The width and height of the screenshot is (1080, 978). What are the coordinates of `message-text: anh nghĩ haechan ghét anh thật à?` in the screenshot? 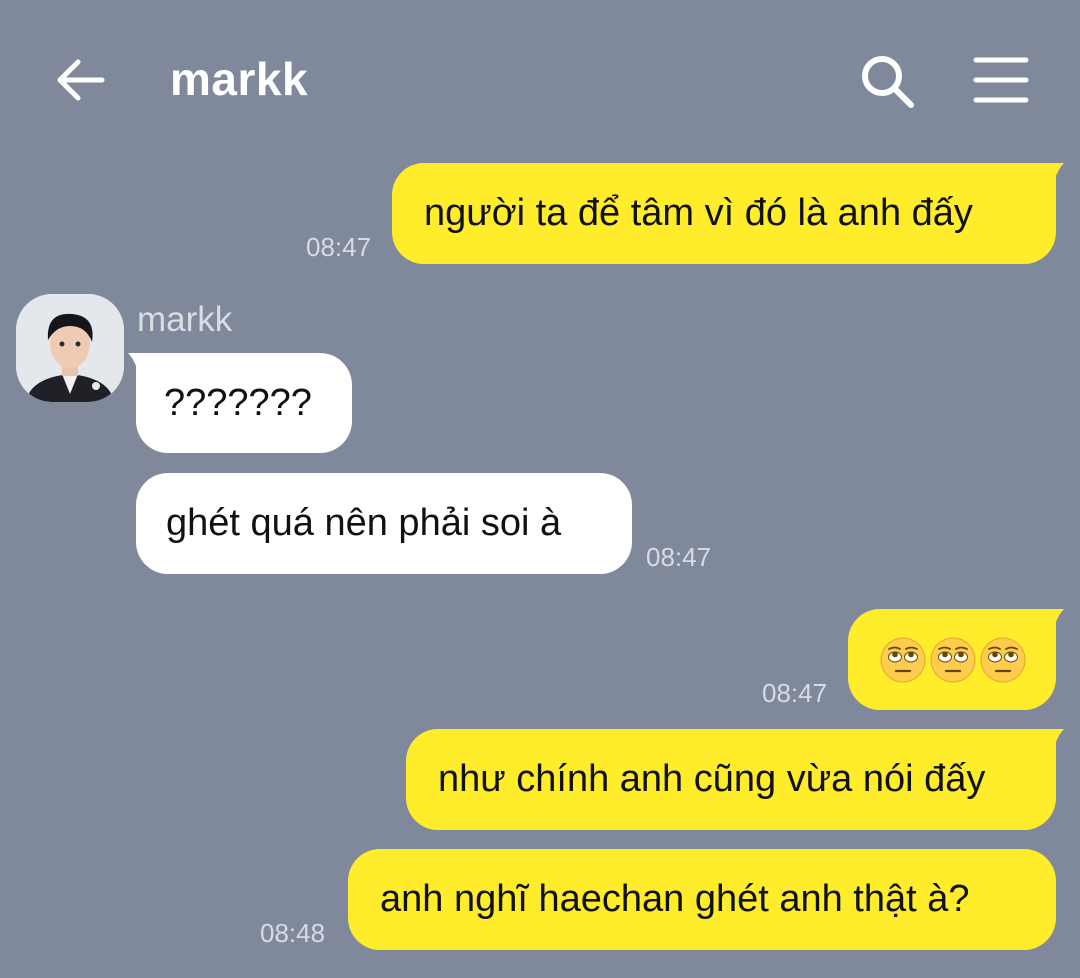 It's located at (675, 899).